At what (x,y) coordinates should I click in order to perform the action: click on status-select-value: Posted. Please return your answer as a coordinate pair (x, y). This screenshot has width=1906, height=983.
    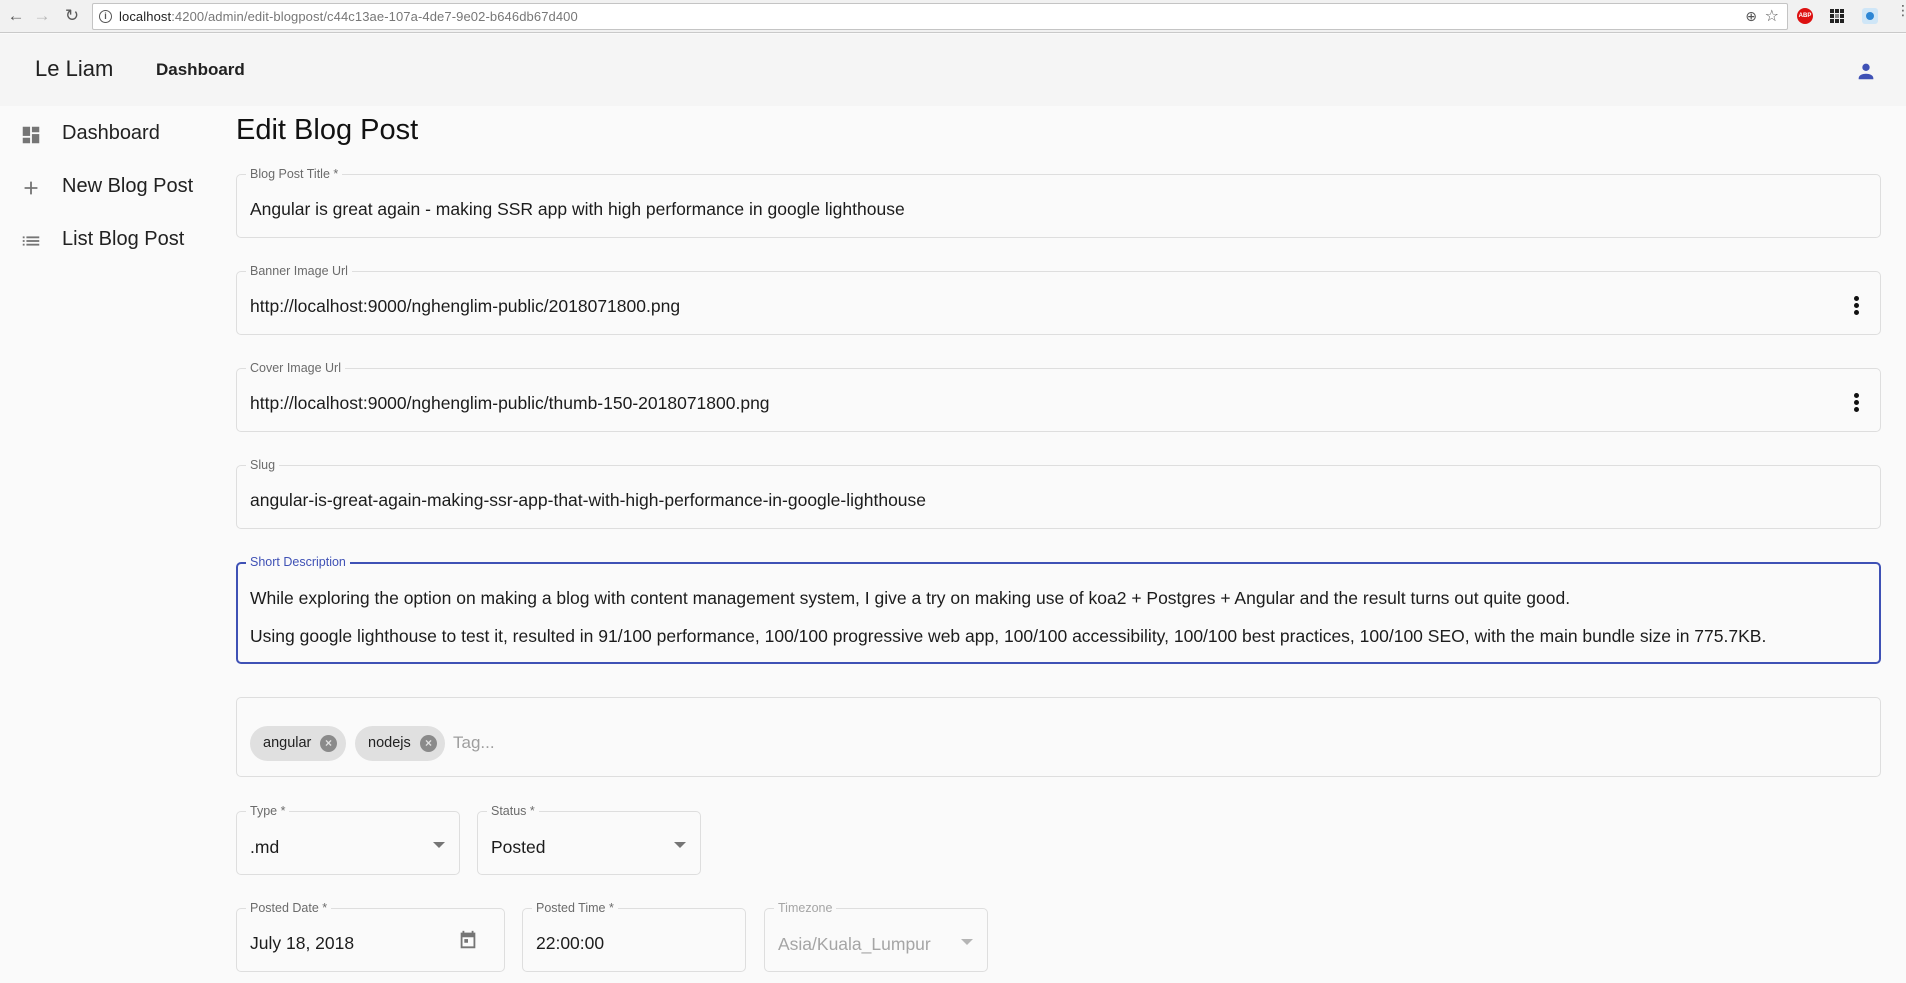
    Looking at the image, I should click on (518, 847).